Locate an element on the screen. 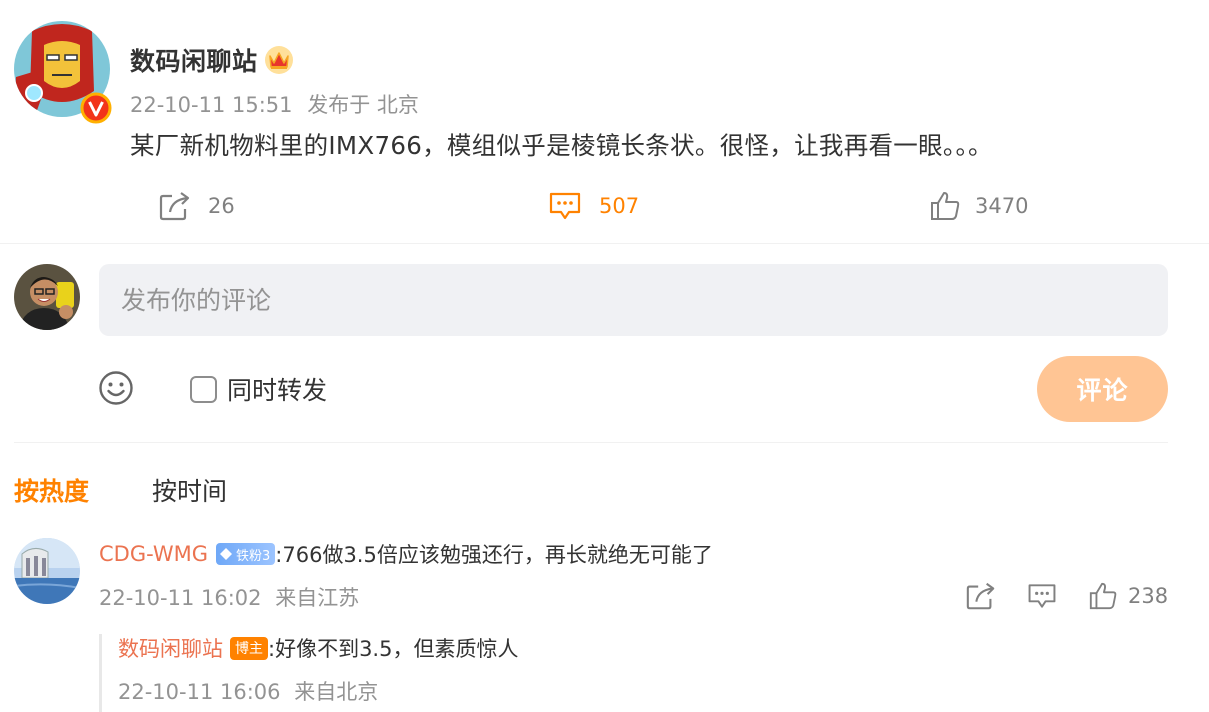 The image size is (1209, 712). comment-button: 507 is located at coordinates (593, 206).